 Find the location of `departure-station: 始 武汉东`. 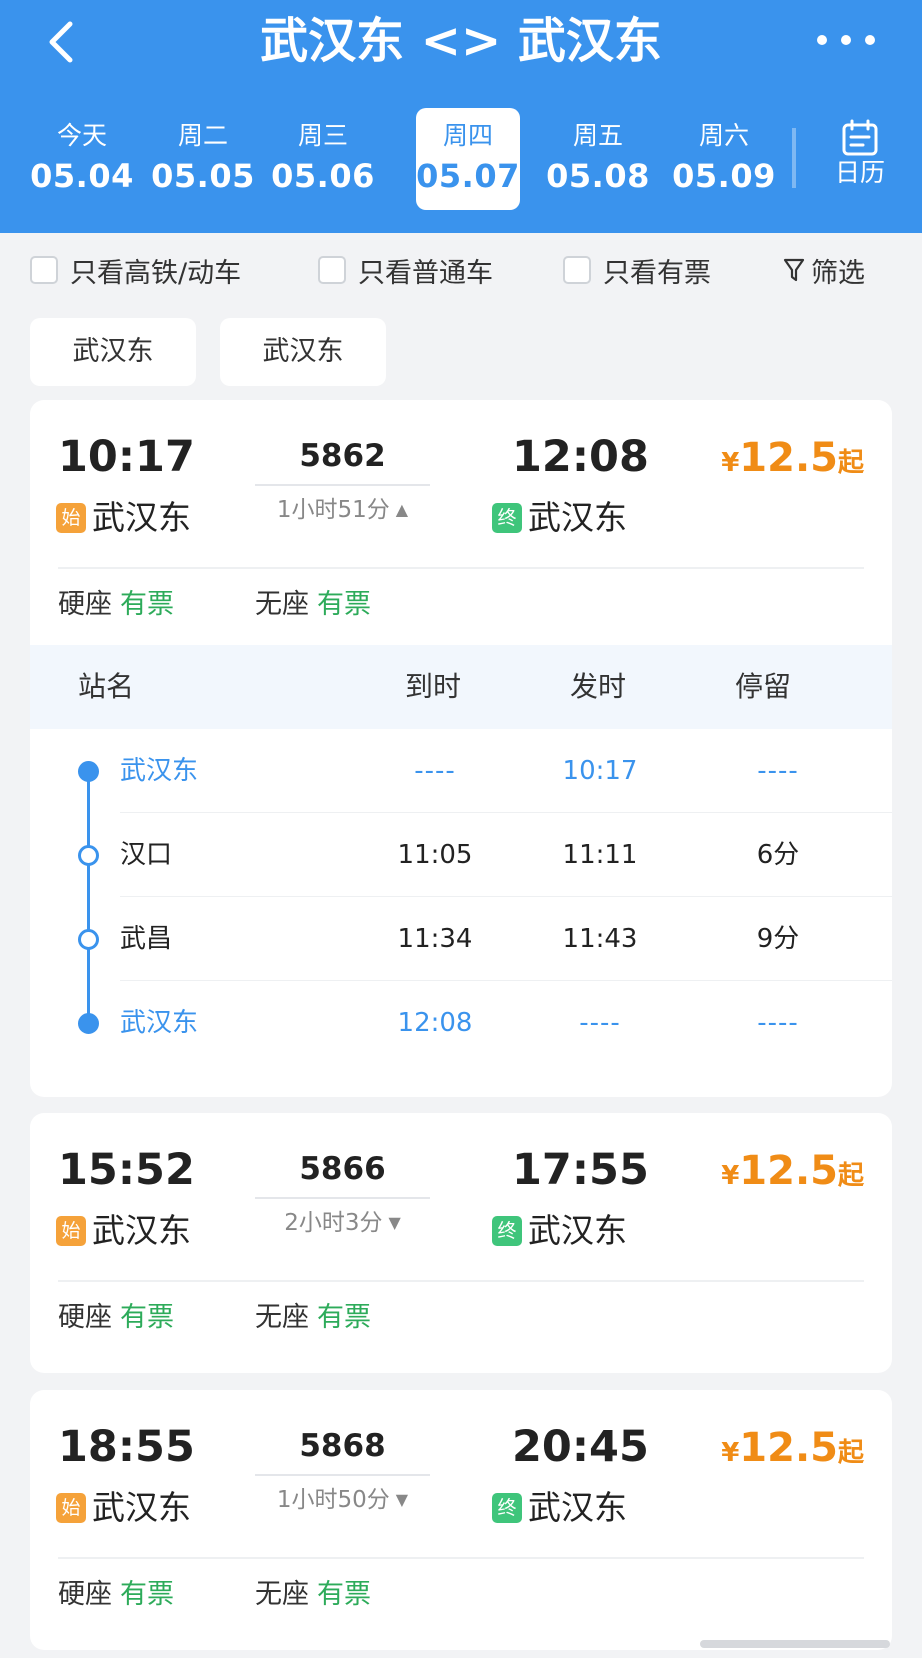

departure-station: 始 武汉东 is located at coordinates (123, 1508).